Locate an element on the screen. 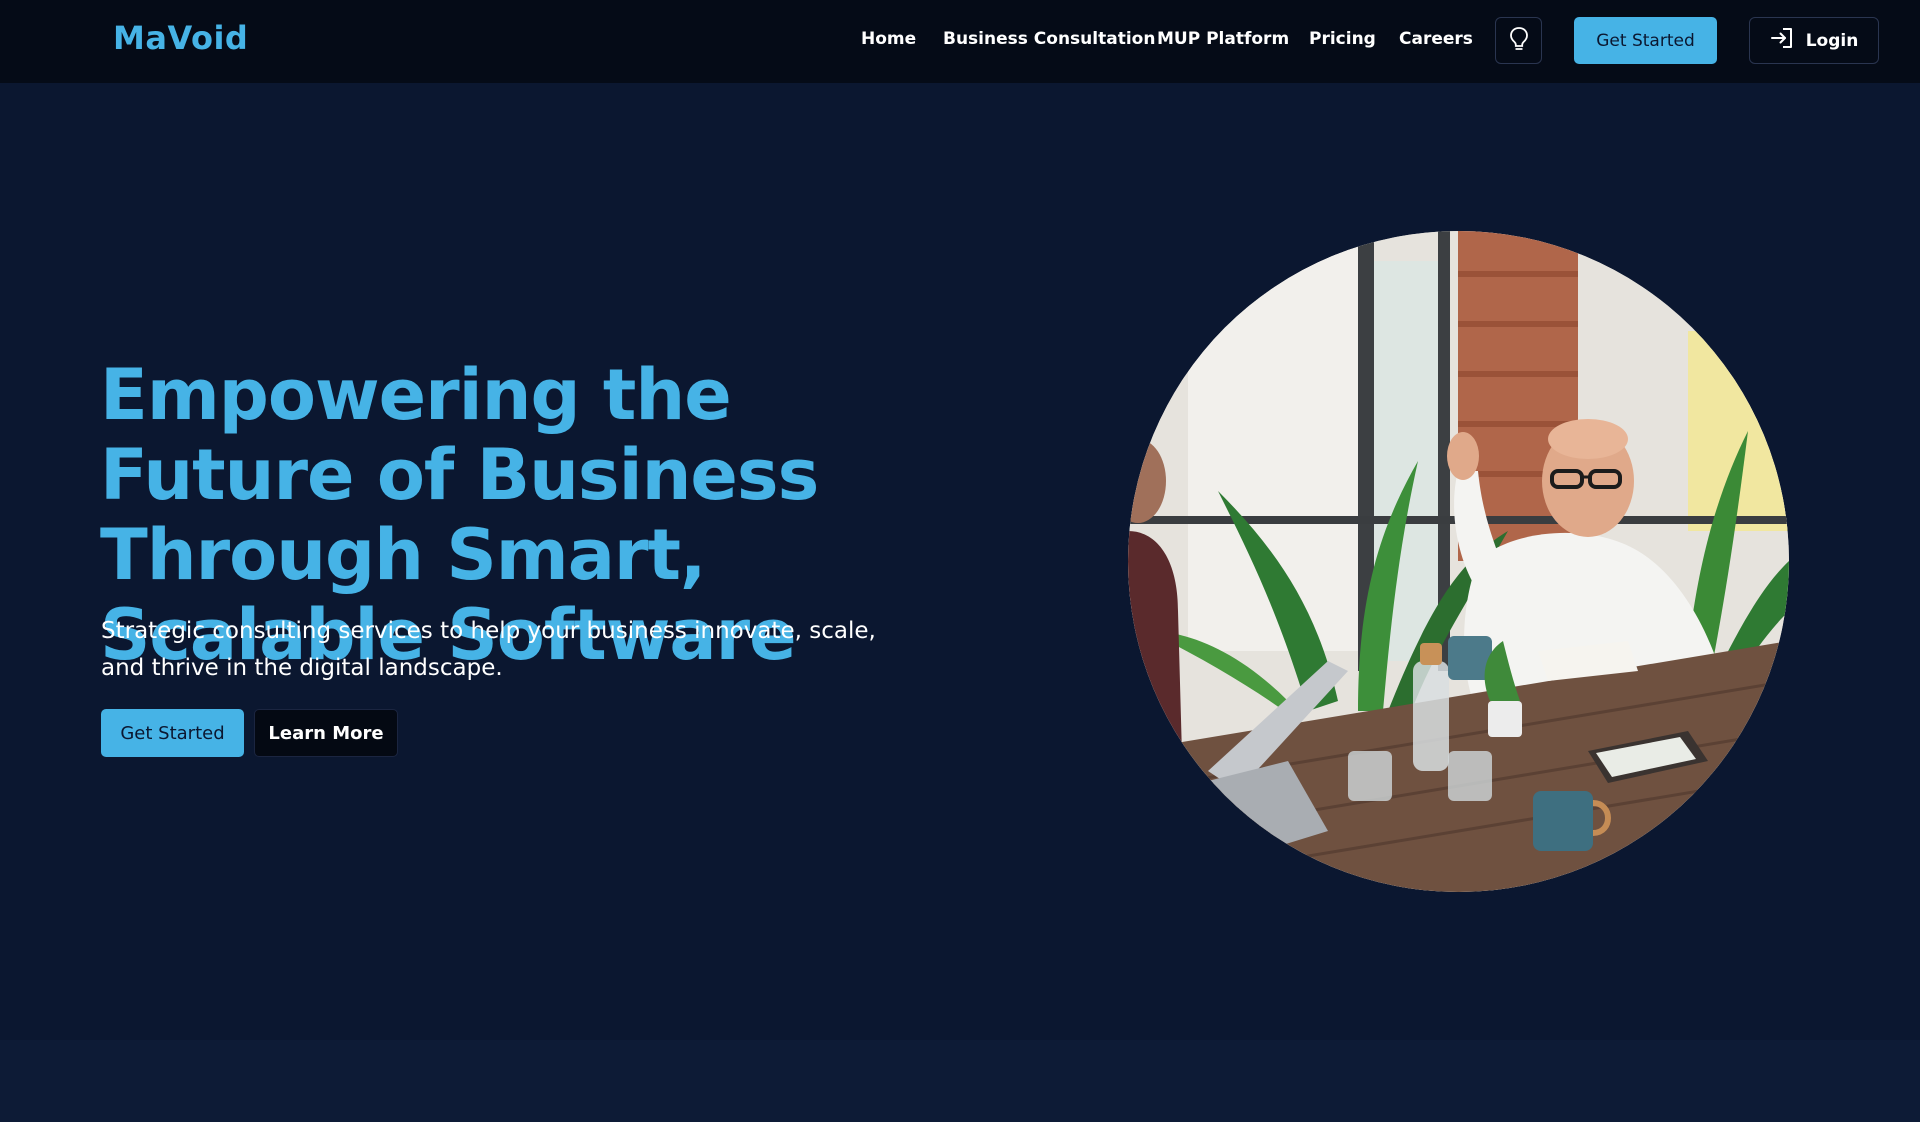 This screenshot has height=1122, width=1920. nav-get-started-button: Get Started is located at coordinates (1645, 40).